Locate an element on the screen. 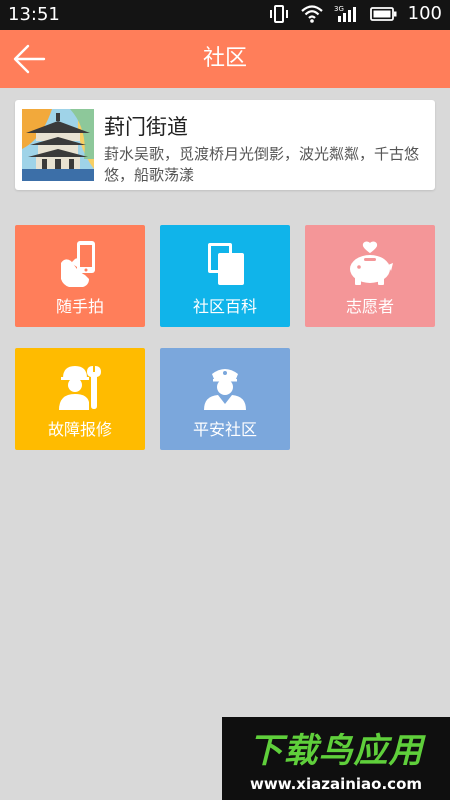  app-bar: 社区 is located at coordinates (225, 59).